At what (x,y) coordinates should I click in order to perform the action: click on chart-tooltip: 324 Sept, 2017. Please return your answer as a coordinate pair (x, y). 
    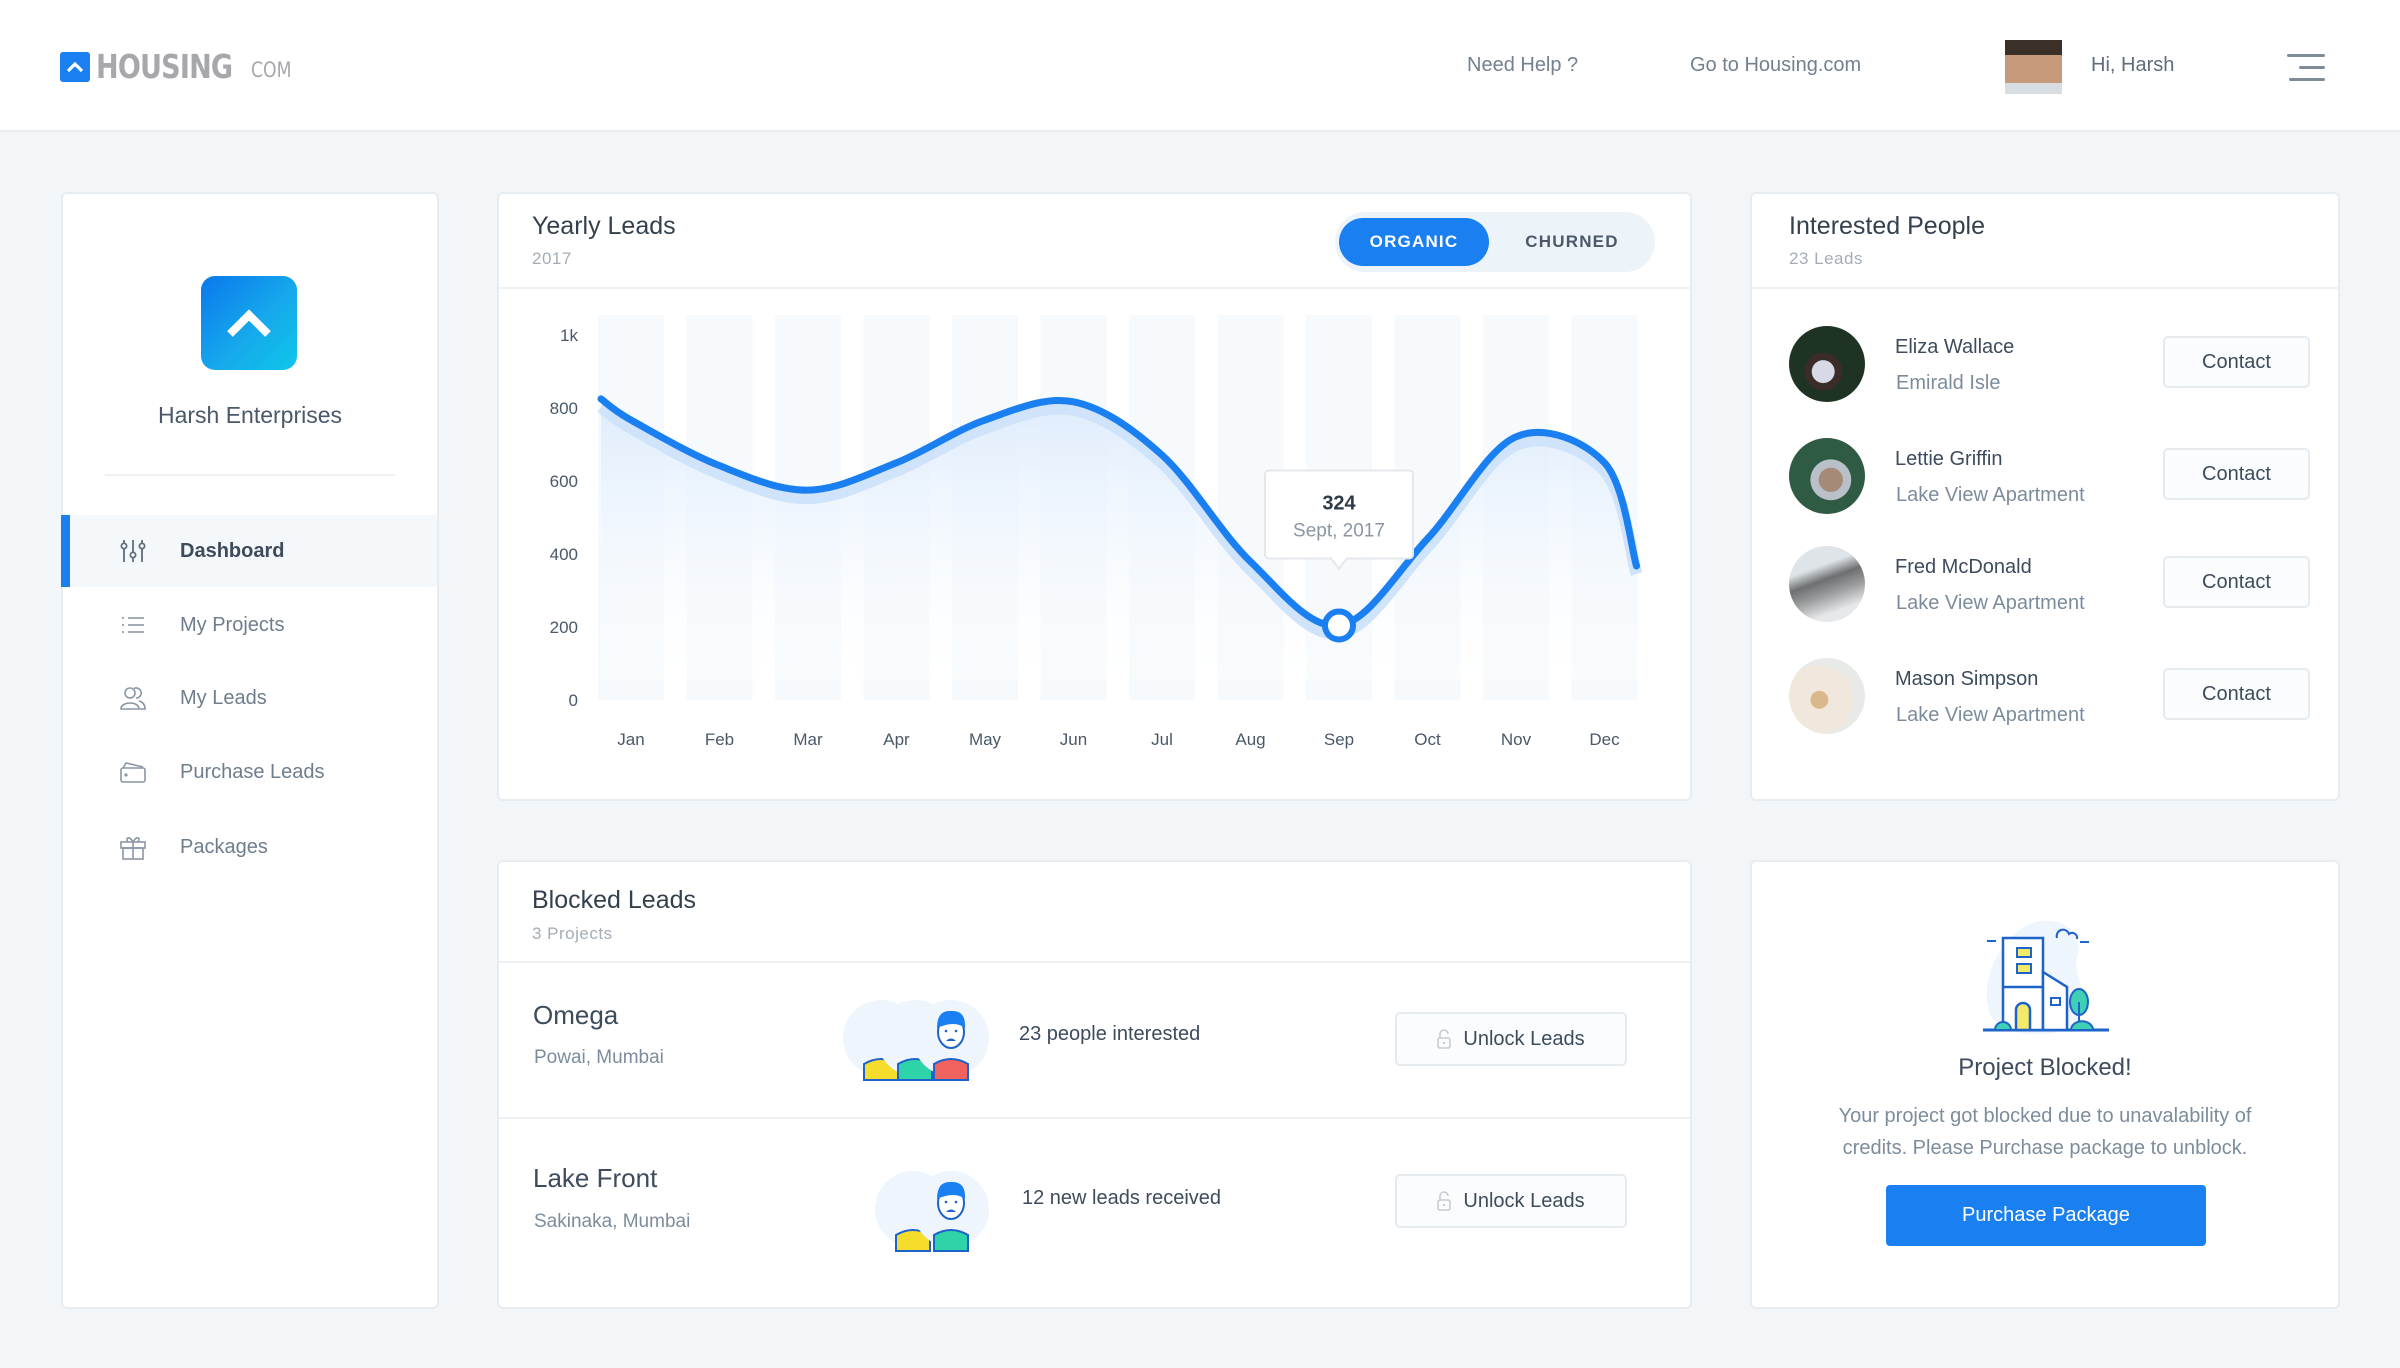
    Looking at the image, I should click on (1339, 520).